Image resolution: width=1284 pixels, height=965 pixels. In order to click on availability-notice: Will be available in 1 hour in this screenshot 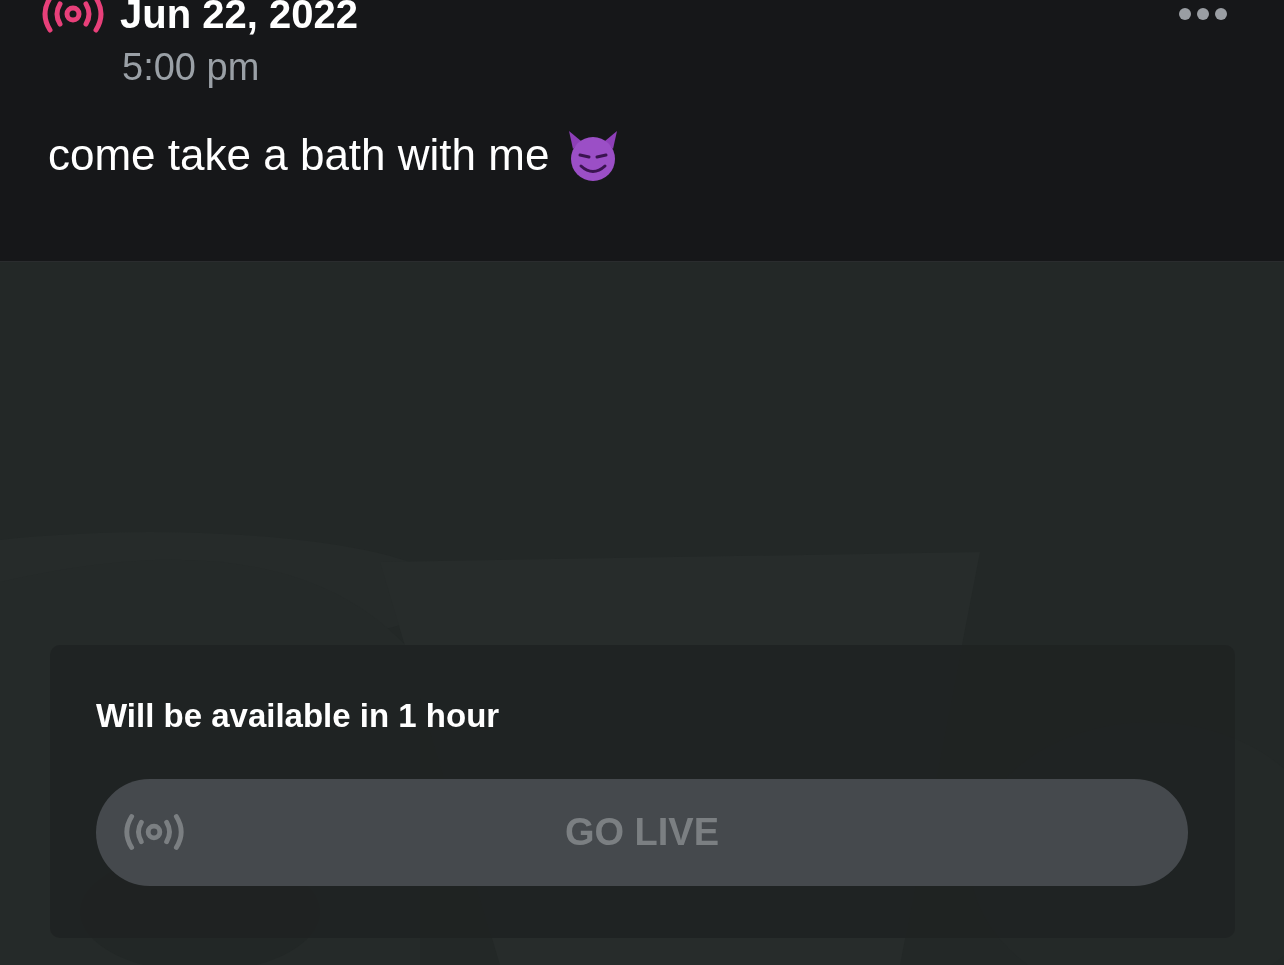, I will do `click(298, 716)`.